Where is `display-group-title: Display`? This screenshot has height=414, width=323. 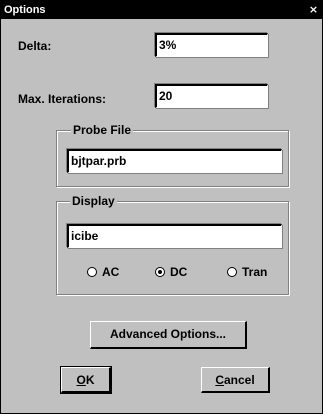
display-group-title: Display is located at coordinates (93, 201).